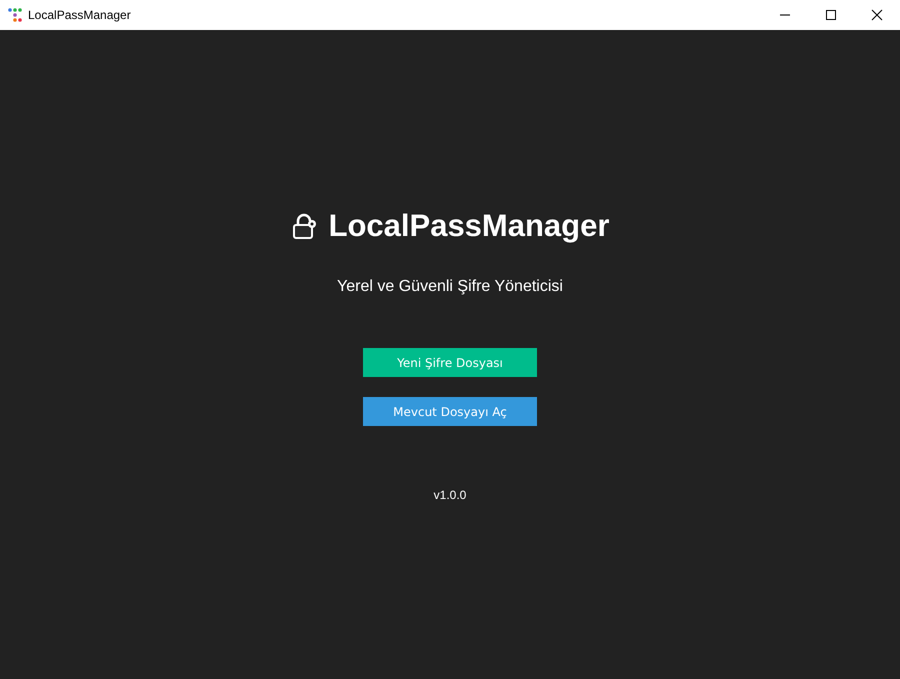  I want to click on window-title: LocalPassManager, so click(79, 15).